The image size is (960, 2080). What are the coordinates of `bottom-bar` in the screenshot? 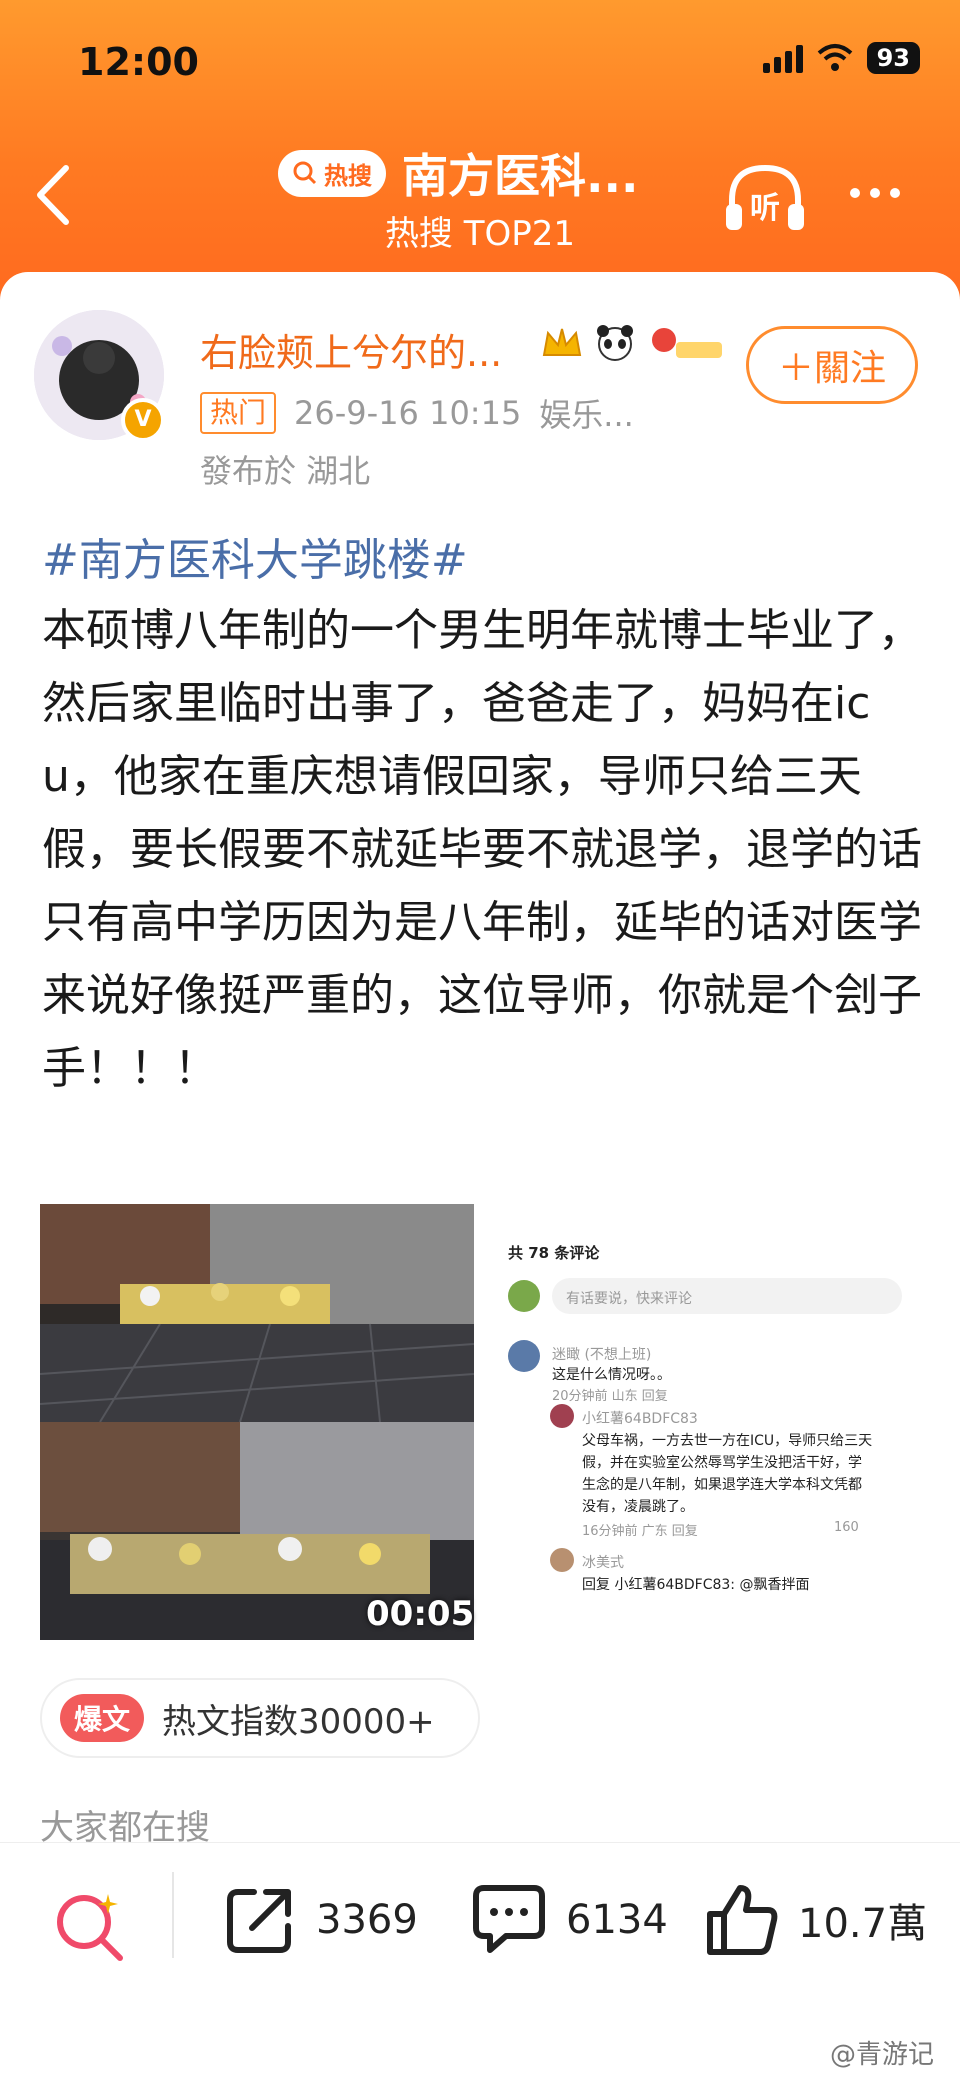 It's located at (480, 1961).